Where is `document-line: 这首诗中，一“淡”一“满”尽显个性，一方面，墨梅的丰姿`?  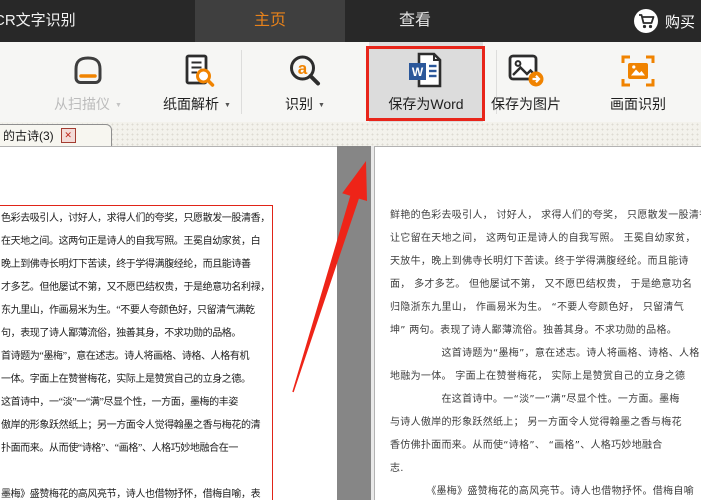 document-line: 这首诗中，一“淡”一“满”尽显个性，一方面，墨梅的丰姿 is located at coordinates (119, 402).